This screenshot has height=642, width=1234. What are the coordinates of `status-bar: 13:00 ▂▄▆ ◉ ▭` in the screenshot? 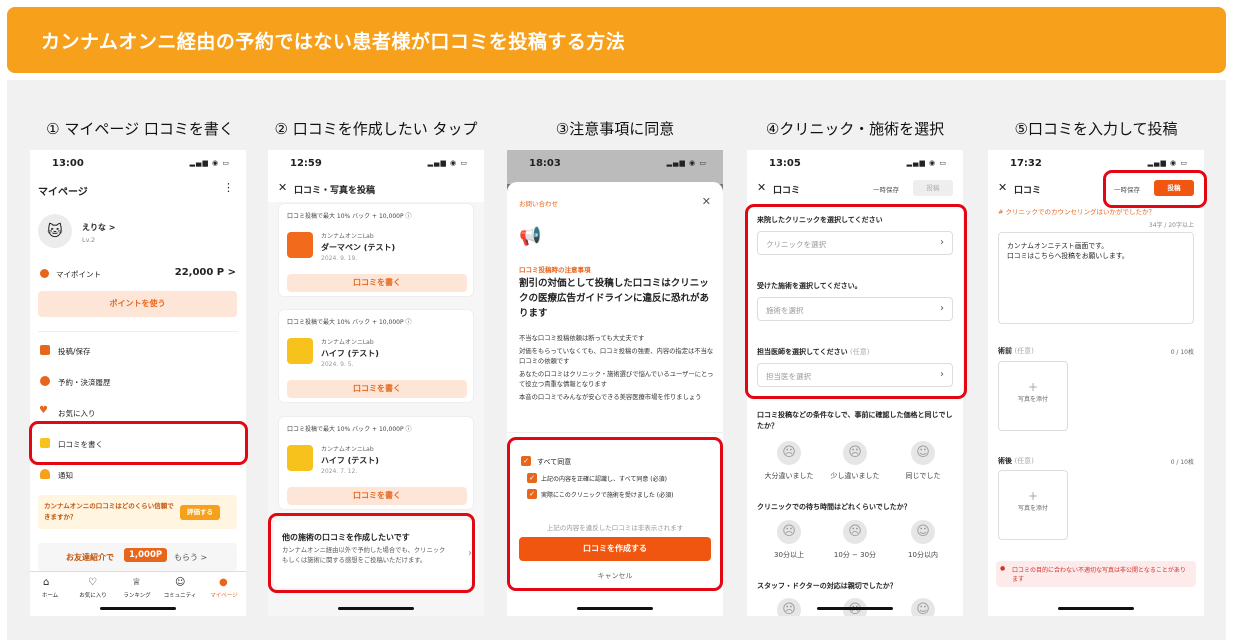 It's located at (138, 163).